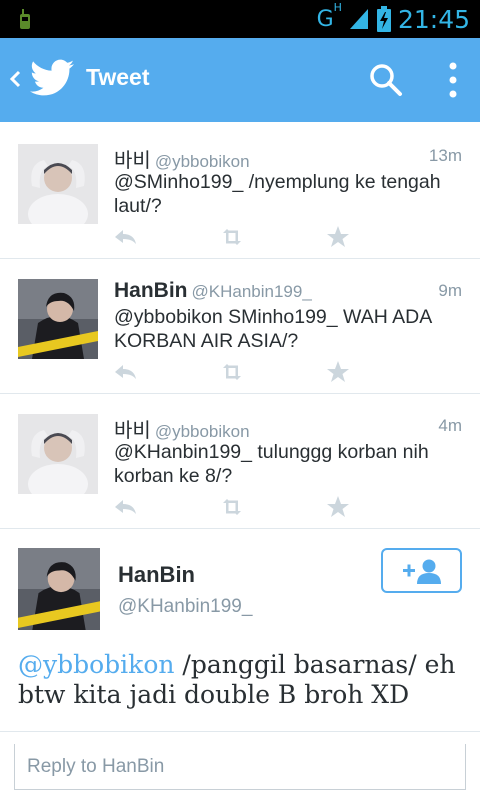  What do you see at coordinates (25, 19) in the screenshot?
I see `phone-icon` at bounding box center [25, 19].